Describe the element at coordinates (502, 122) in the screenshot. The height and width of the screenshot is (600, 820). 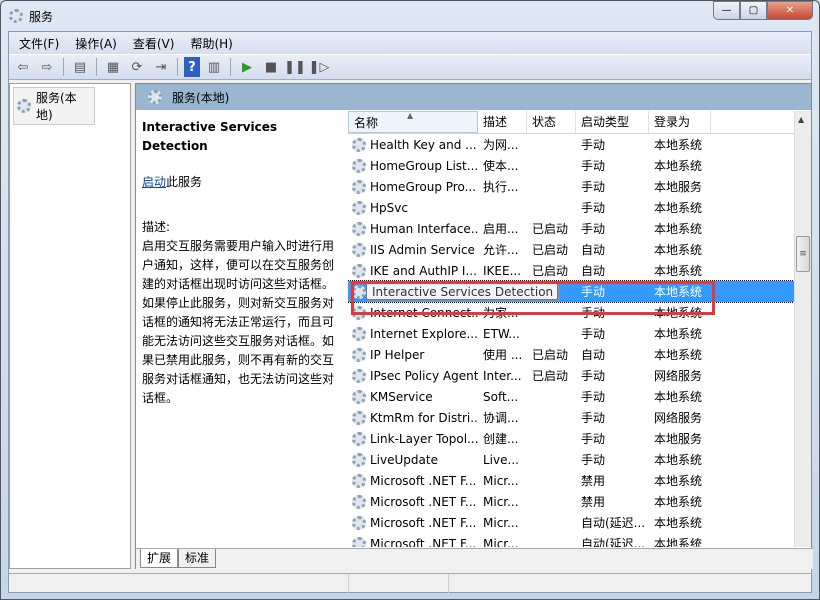
I see `column-description: 描述` at that location.